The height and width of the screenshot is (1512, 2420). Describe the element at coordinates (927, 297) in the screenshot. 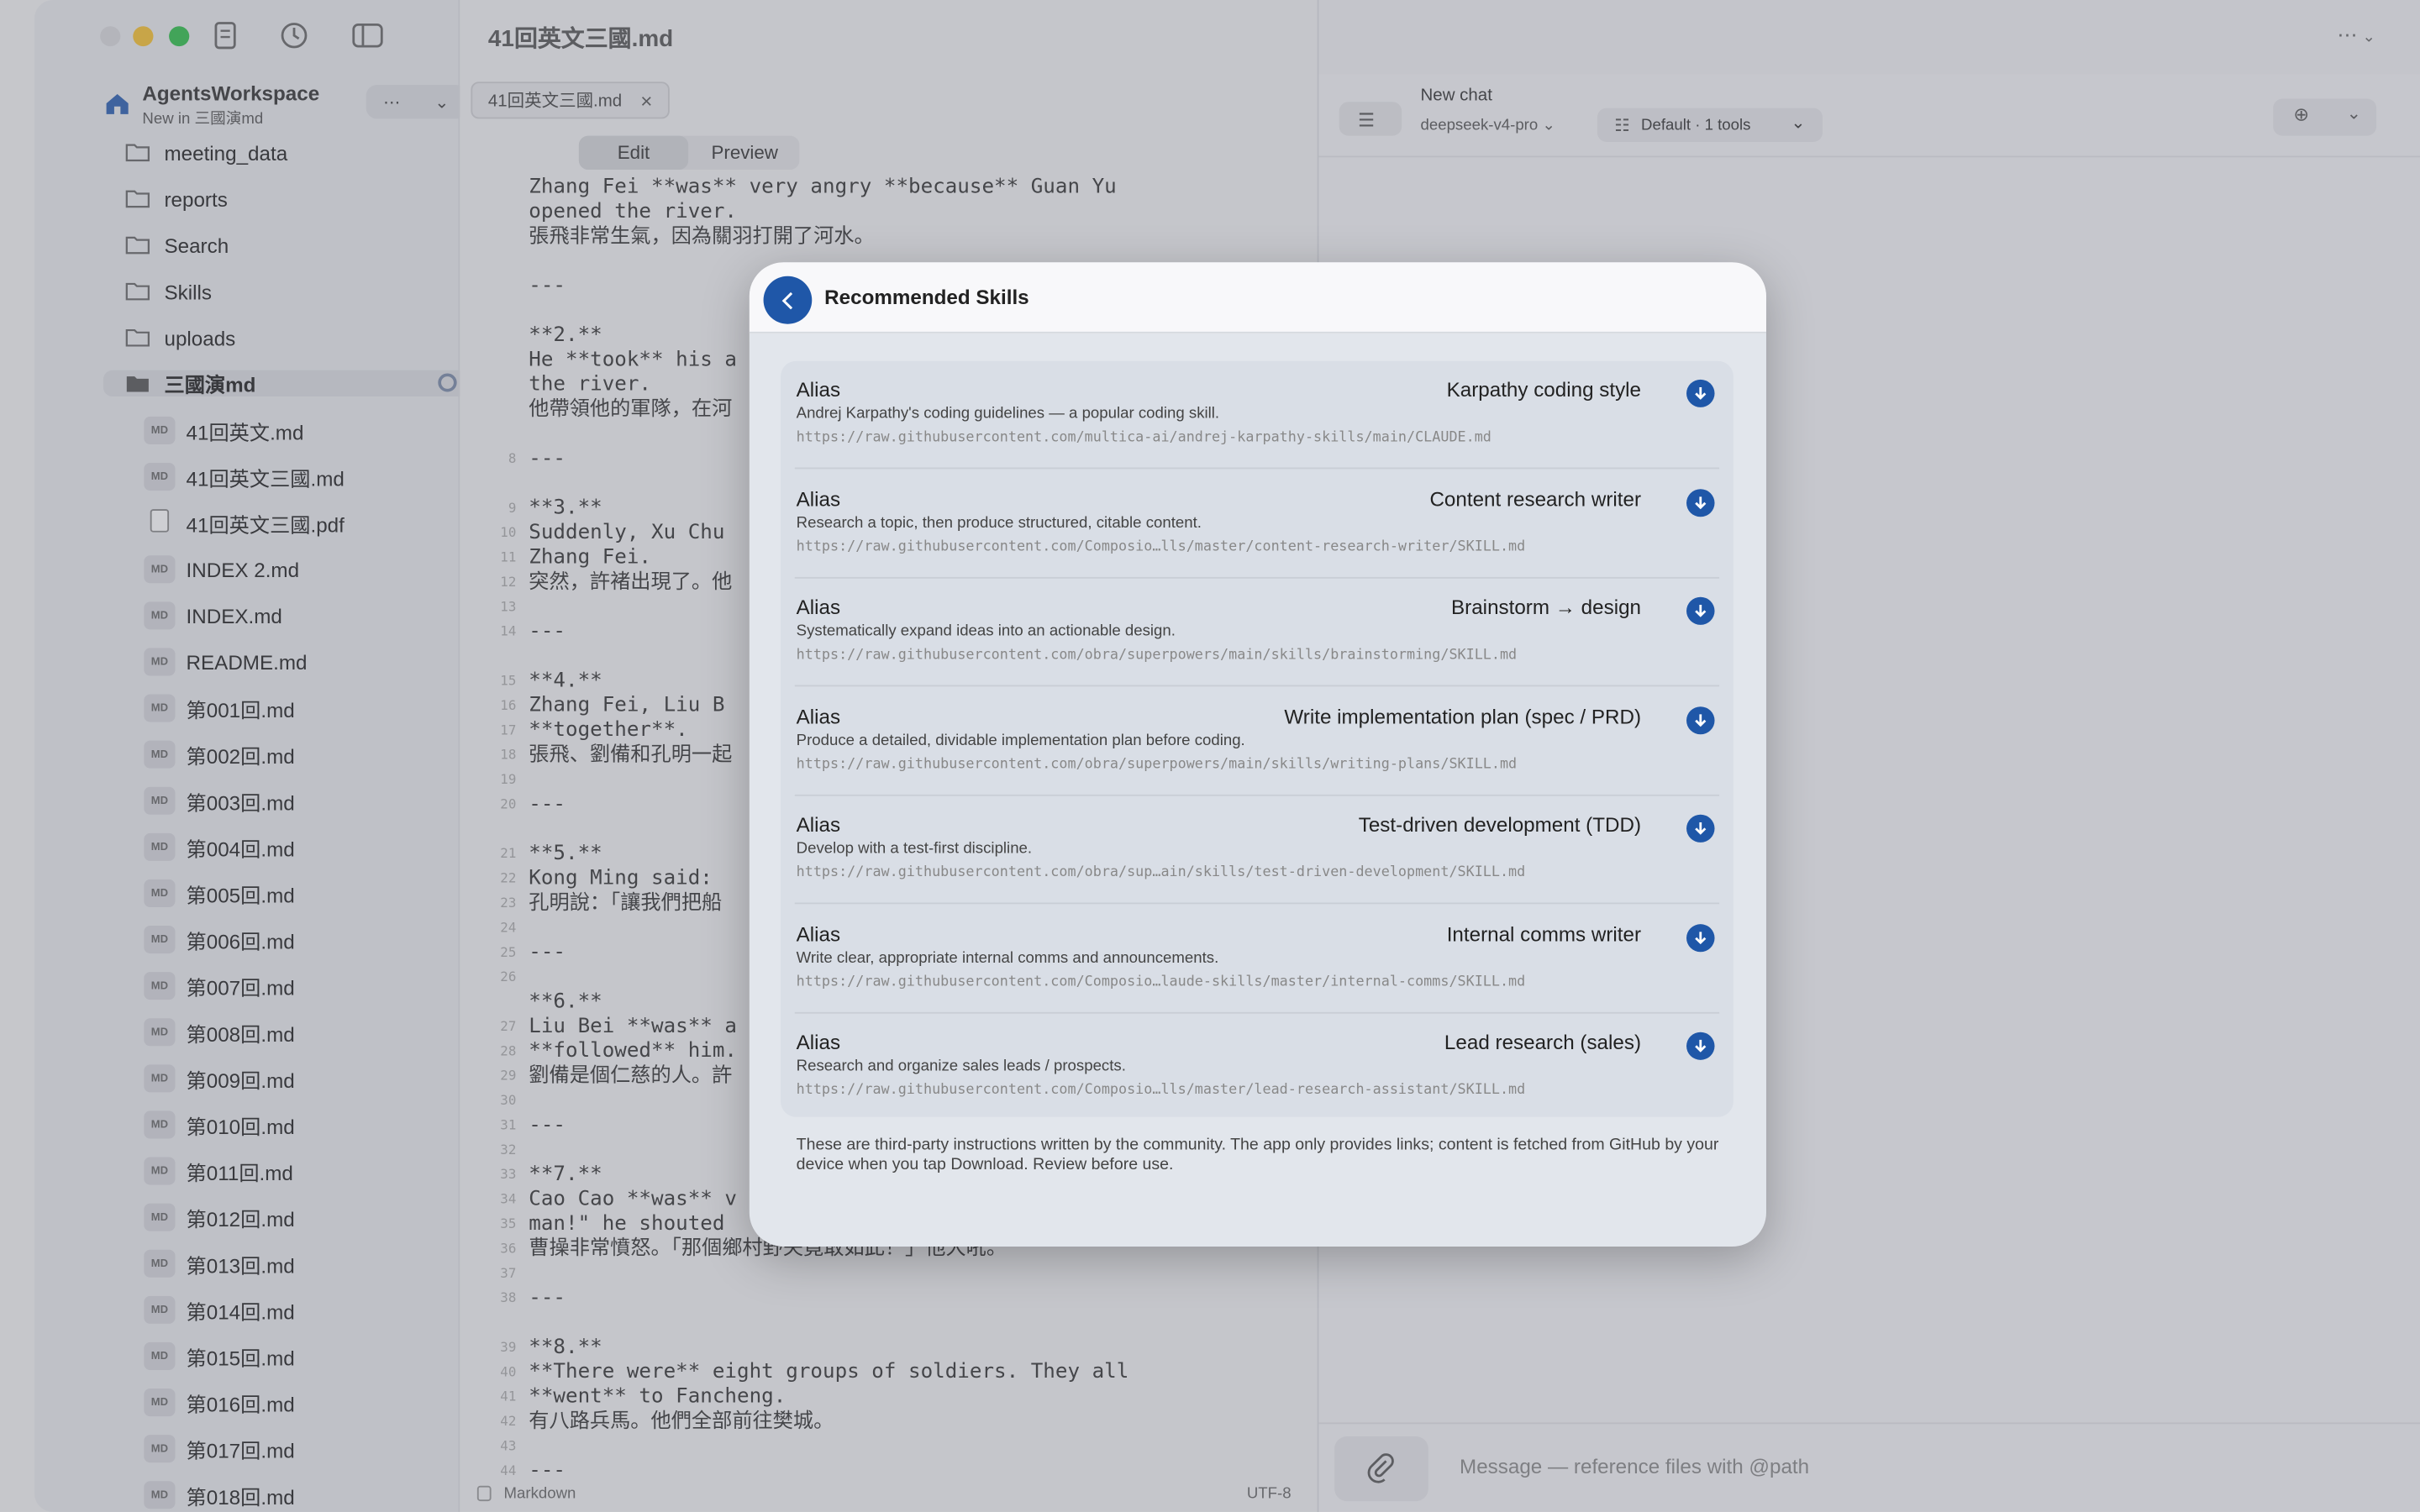

I see `dialog-title: Recommended Skills` at that location.